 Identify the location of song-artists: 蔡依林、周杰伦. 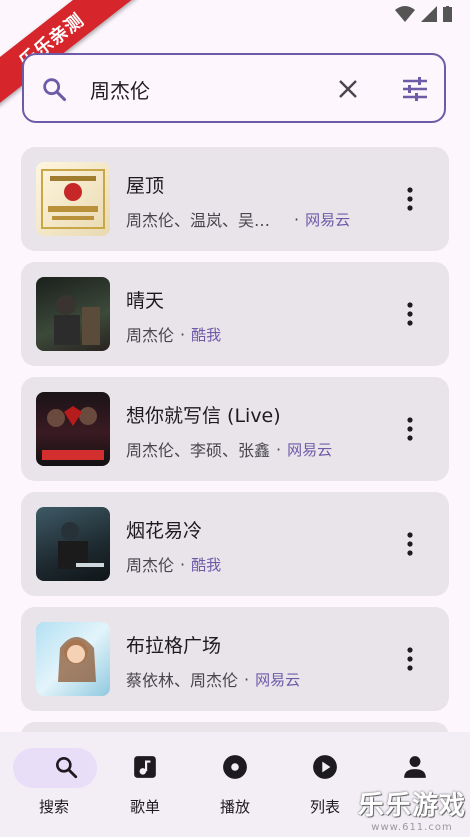
(182, 680).